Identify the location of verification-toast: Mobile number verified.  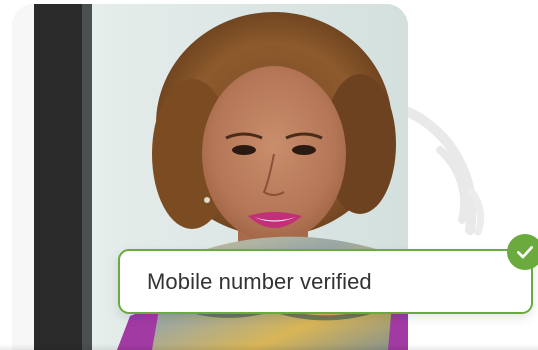
(325, 281).